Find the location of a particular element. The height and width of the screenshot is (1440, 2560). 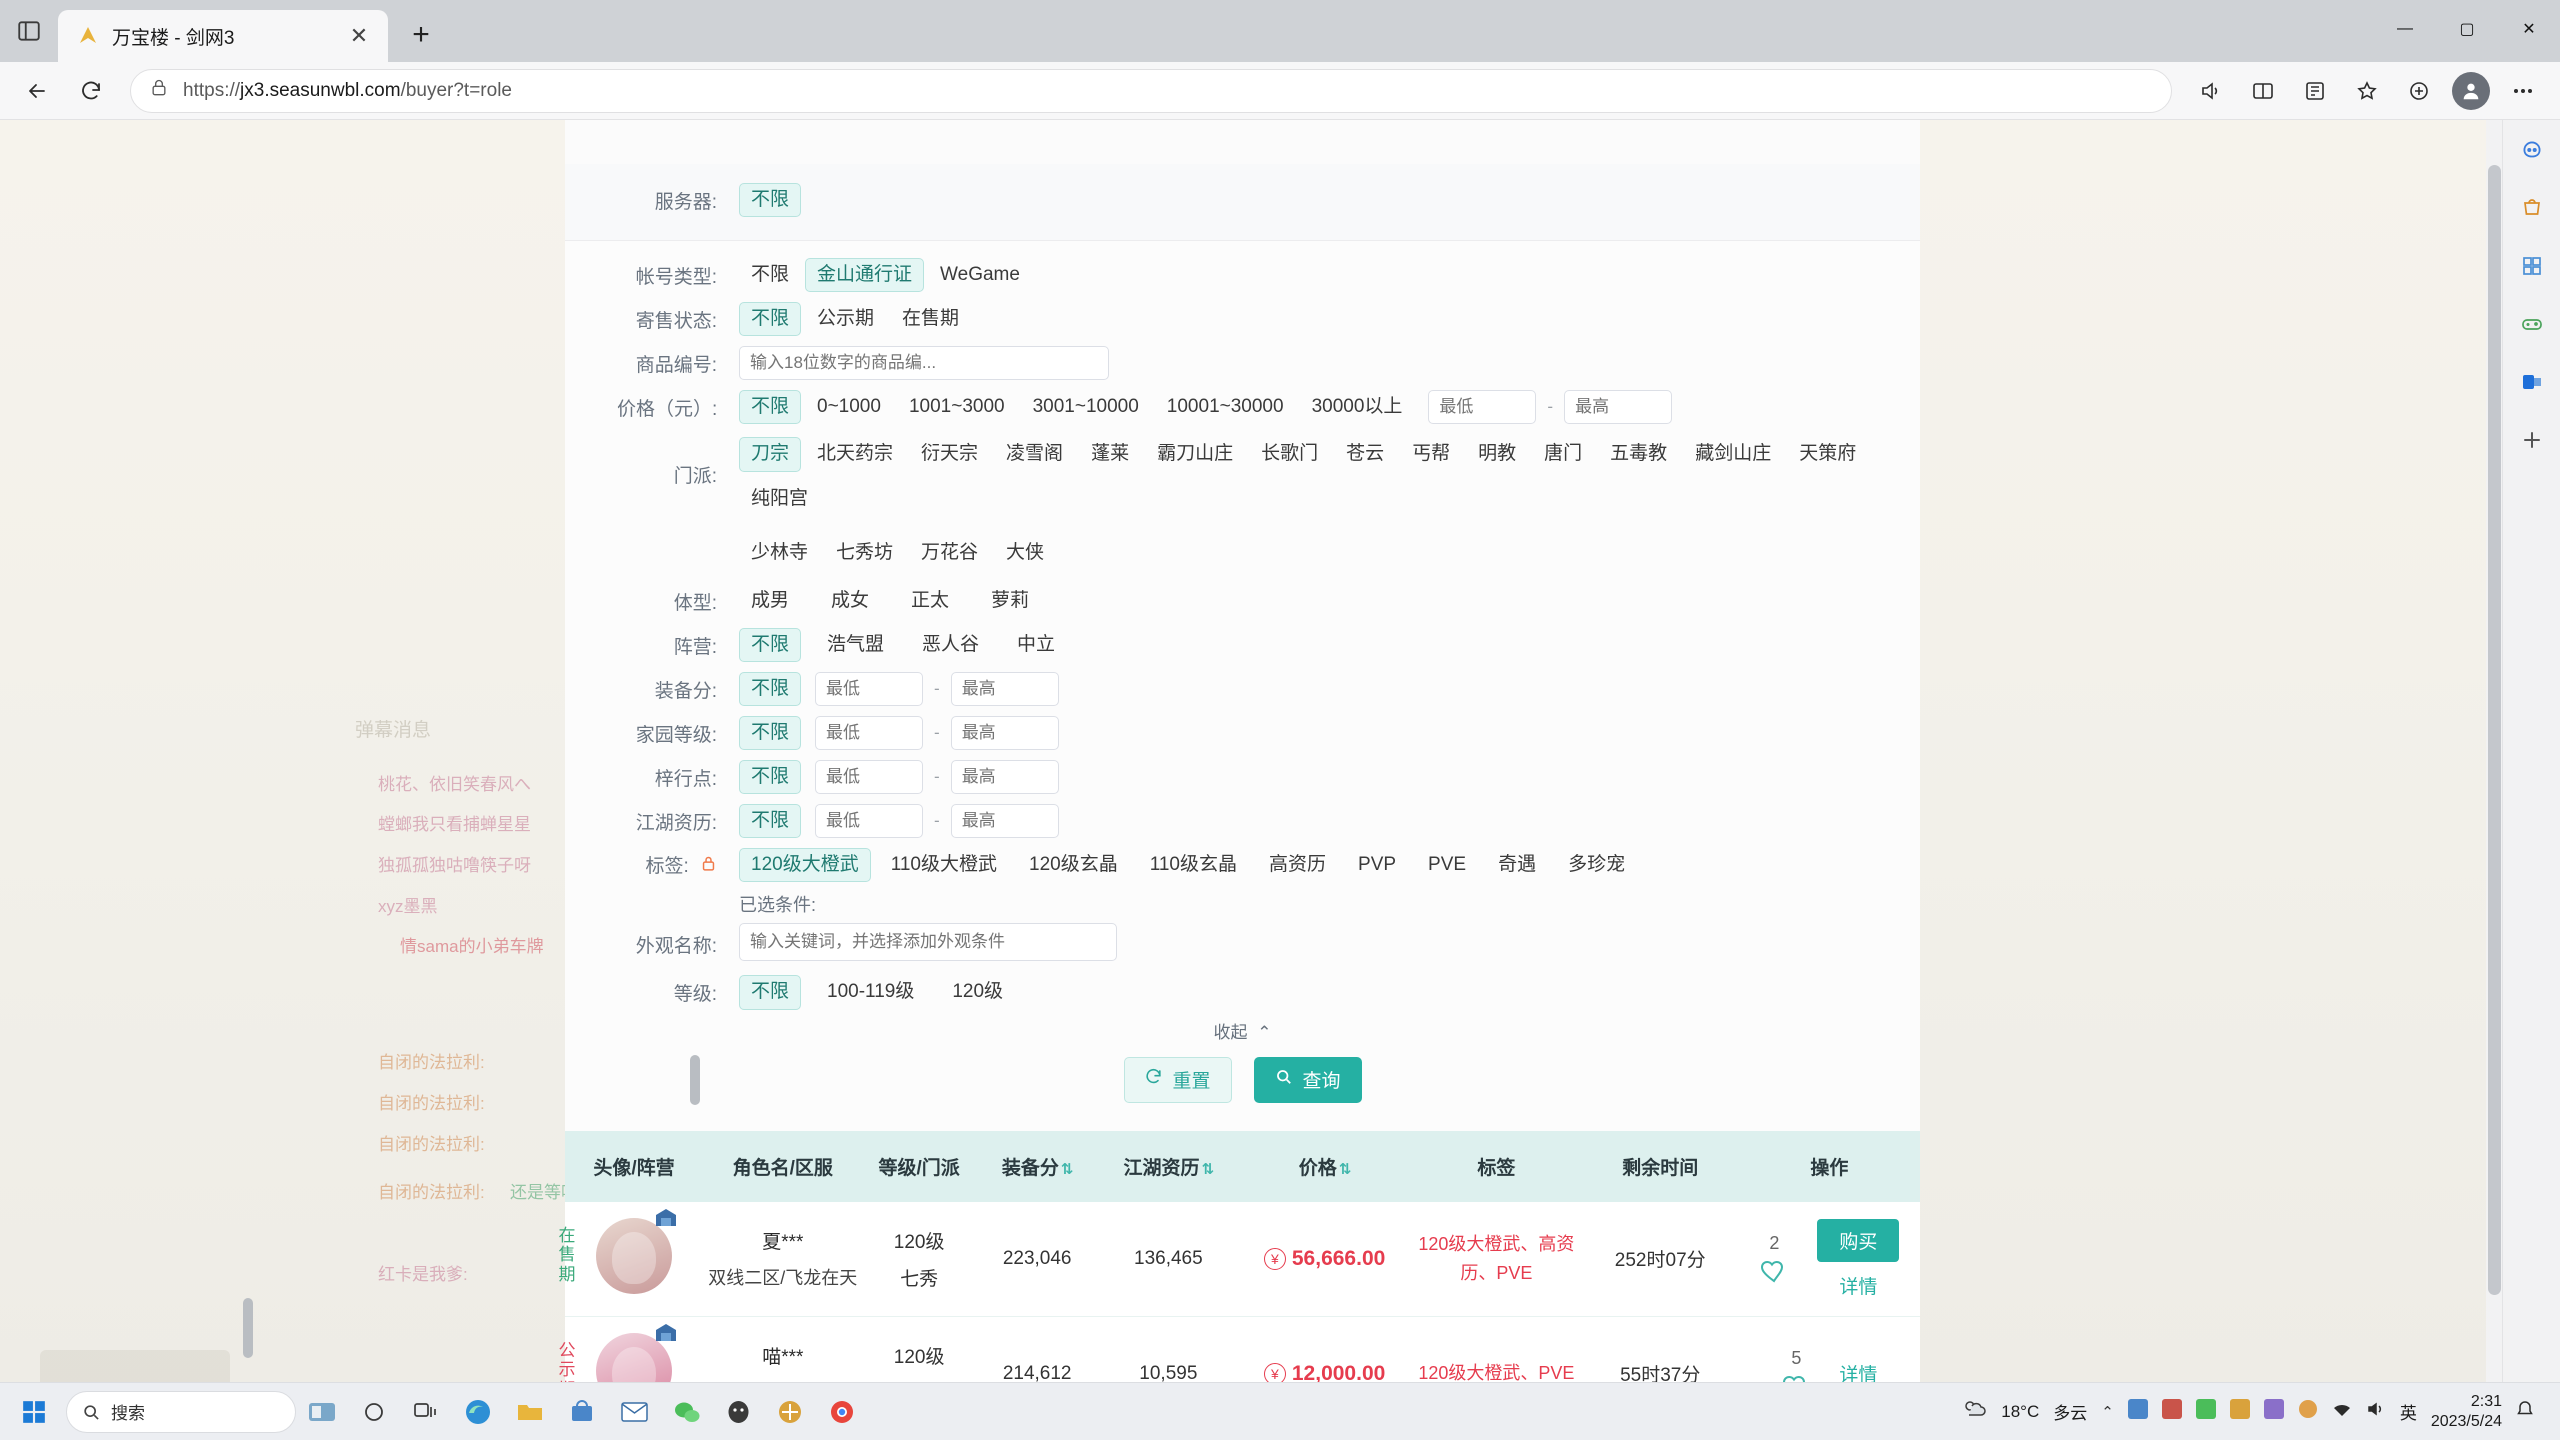

reload-icon is located at coordinates (91, 91).